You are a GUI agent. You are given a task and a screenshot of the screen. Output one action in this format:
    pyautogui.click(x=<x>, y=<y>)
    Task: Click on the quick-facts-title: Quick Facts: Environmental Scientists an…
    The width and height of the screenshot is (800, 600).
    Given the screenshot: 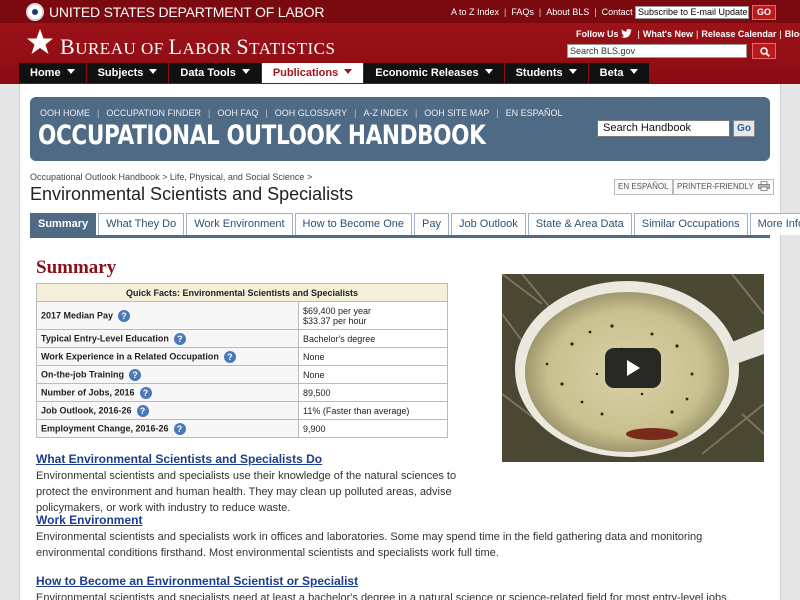 What is the action you would take?
    pyautogui.click(x=242, y=292)
    